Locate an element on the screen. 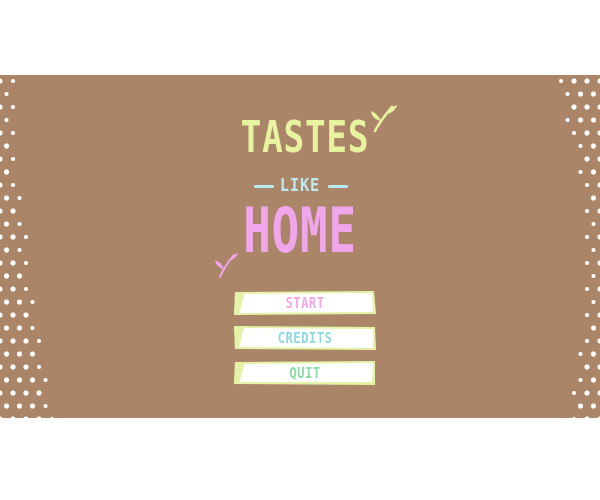  logo-home-text: HOME is located at coordinates (300, 230).